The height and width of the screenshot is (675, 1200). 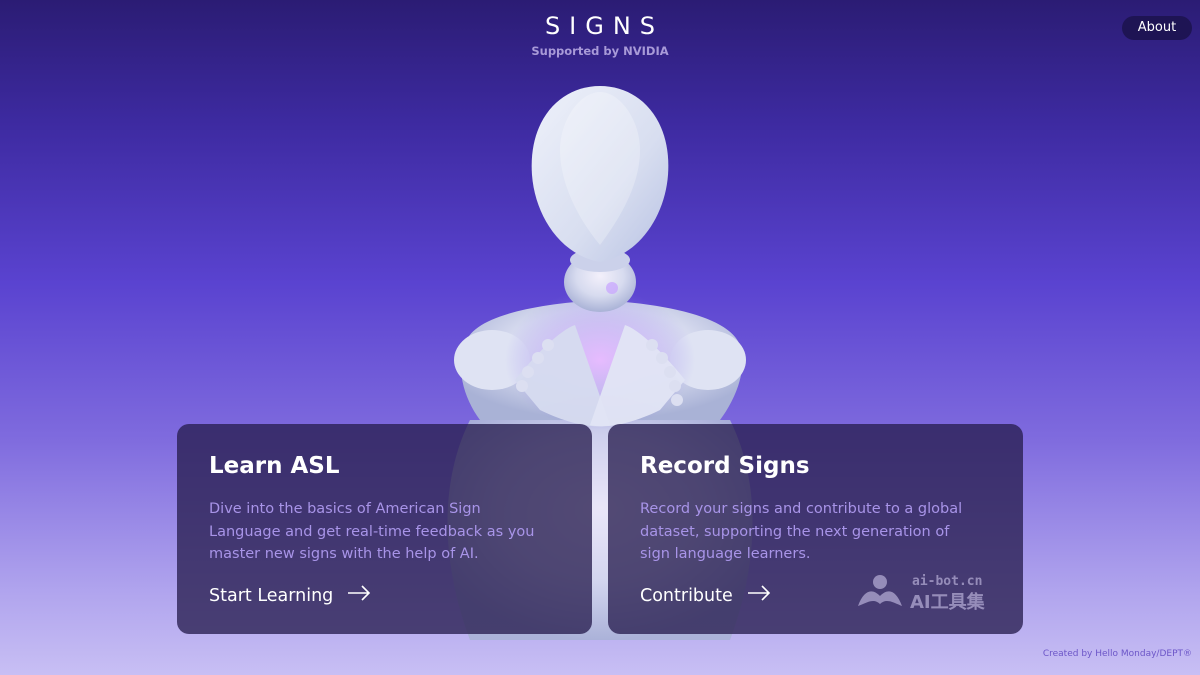 I want to click on cta-label: Start Learning, so click(x=271, y=595).